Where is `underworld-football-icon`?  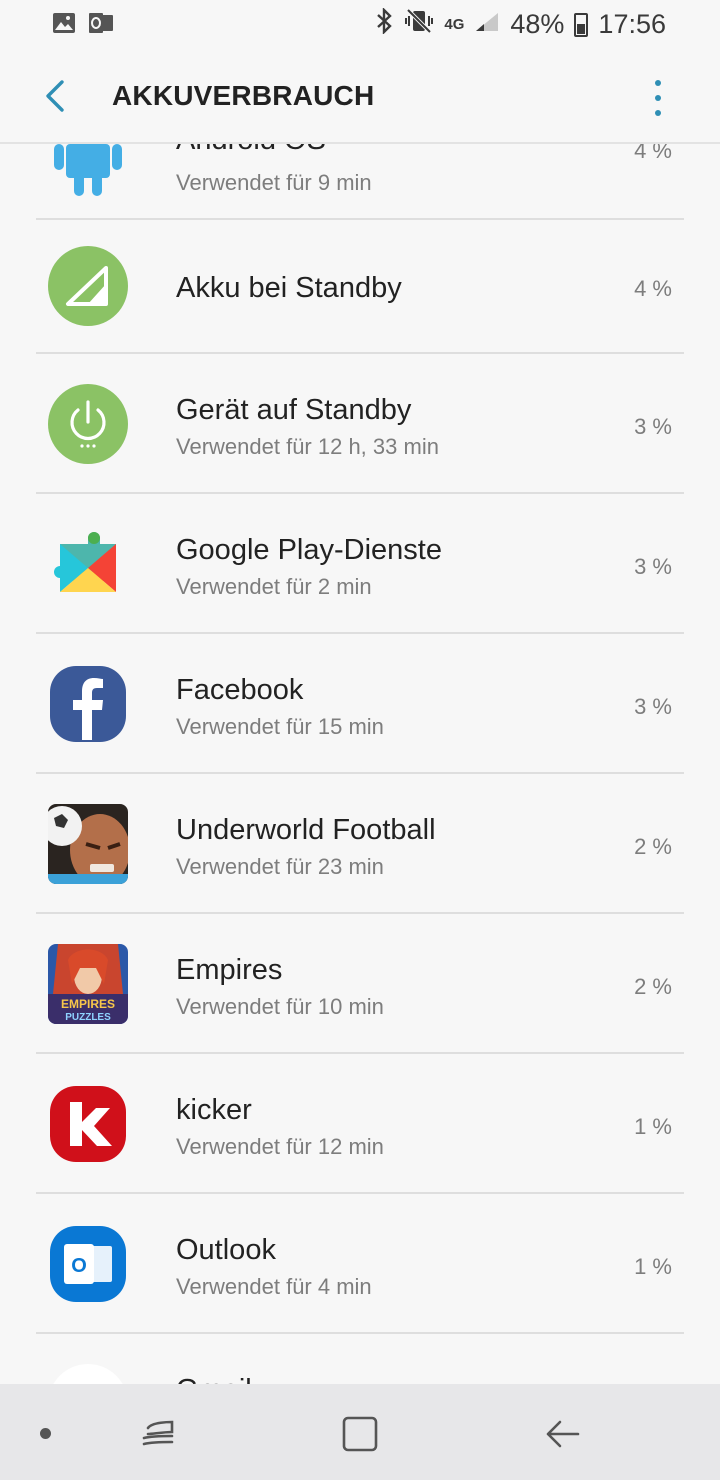 underworld-football-icon is located at coordinates (88, 844).